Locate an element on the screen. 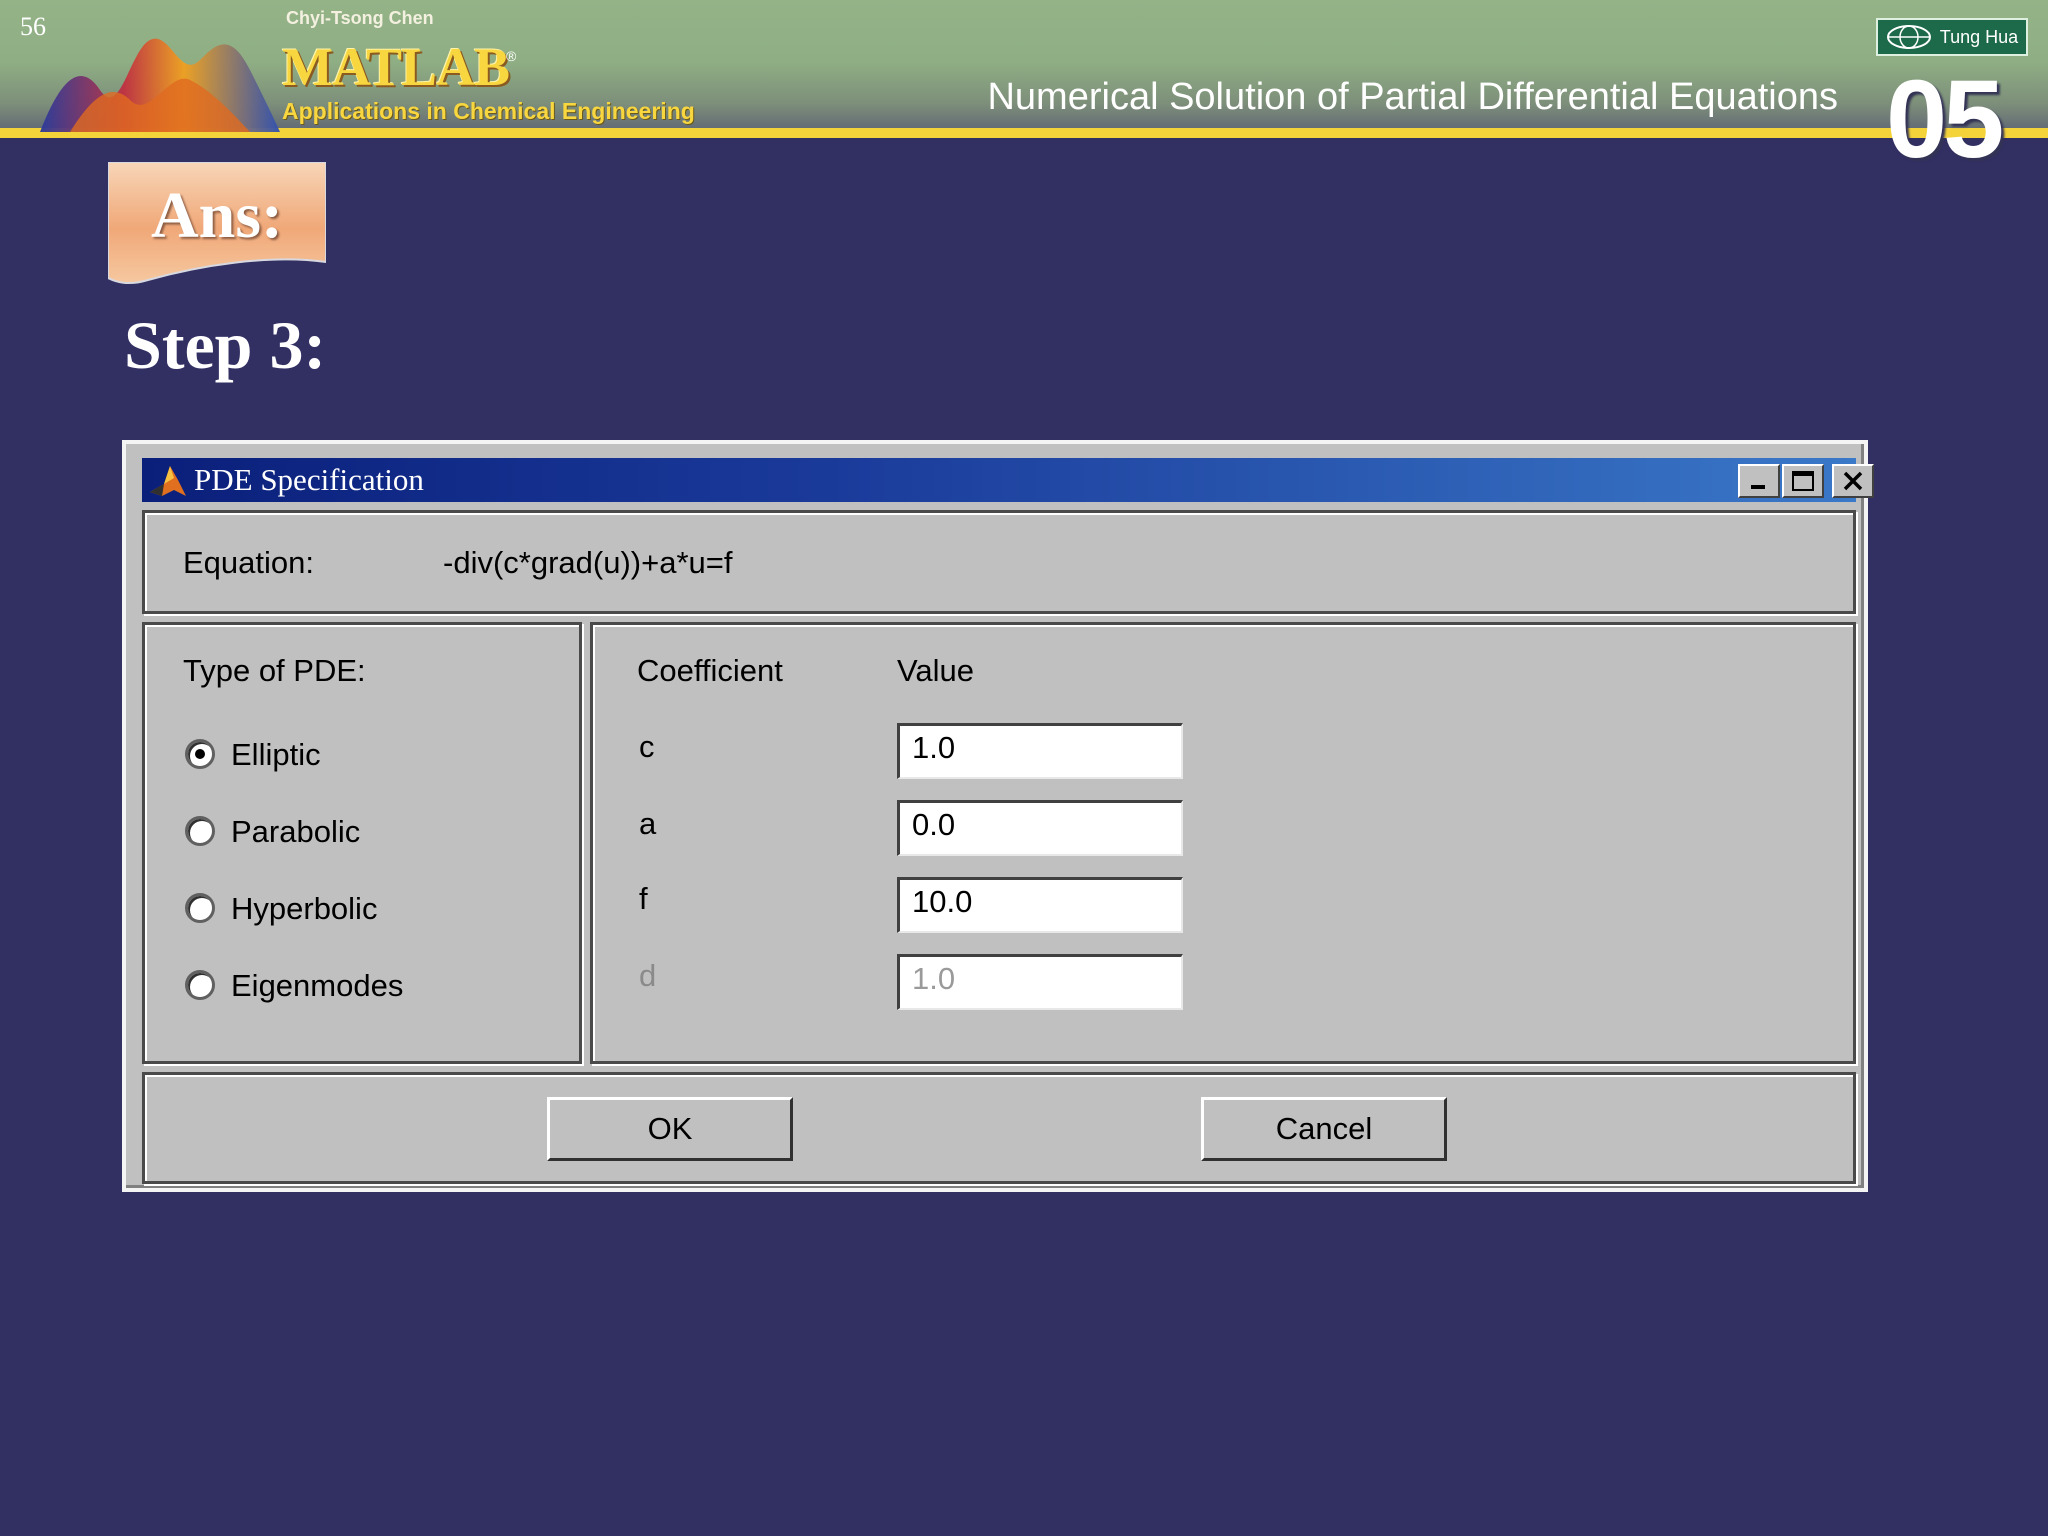  radio-eigenmodes is located at coordinates (200, 985).